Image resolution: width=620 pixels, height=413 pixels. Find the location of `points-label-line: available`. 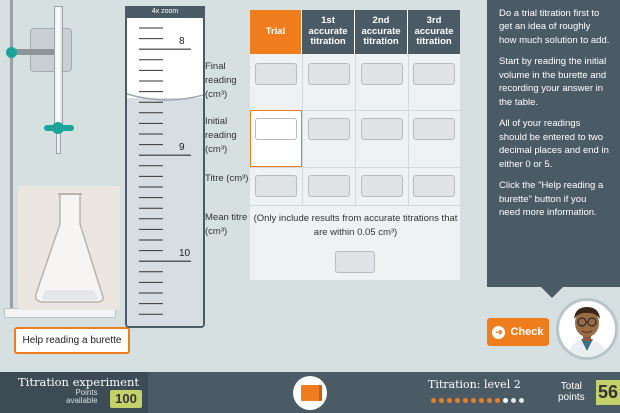

points-label-line: available is located at coordinates (82, 401).